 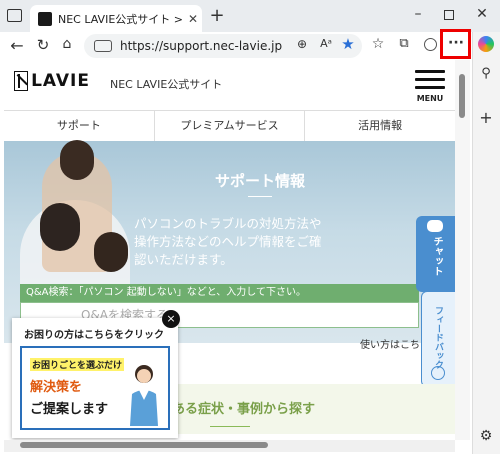 What do you see at coordinates (45, 18) in the screenshot?
I see `site-favicon-icon` at bounding box center [45, 18].